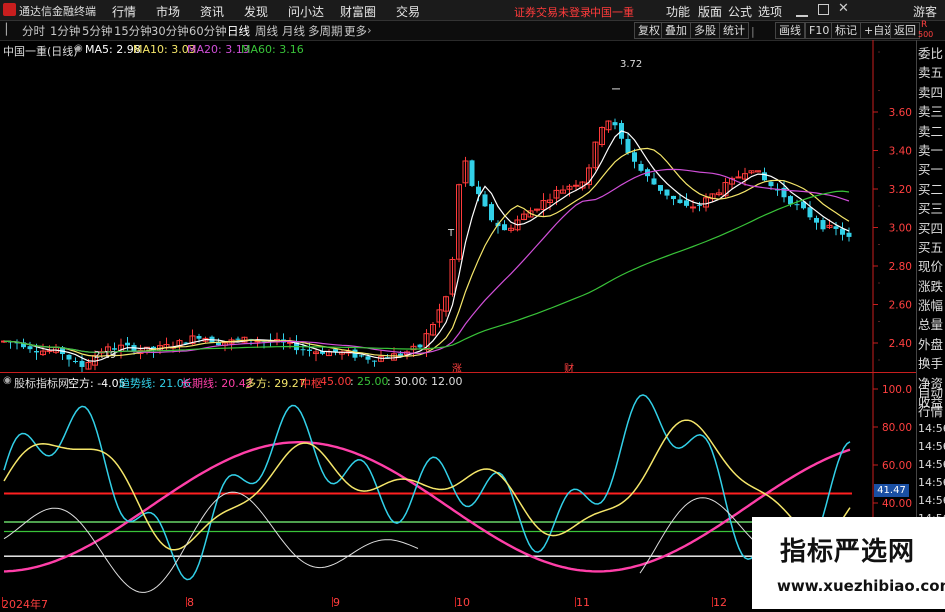 The width and height of the screenshot is (945, 612). I want to click on right-menu-item: 选项, so click(770, 11).